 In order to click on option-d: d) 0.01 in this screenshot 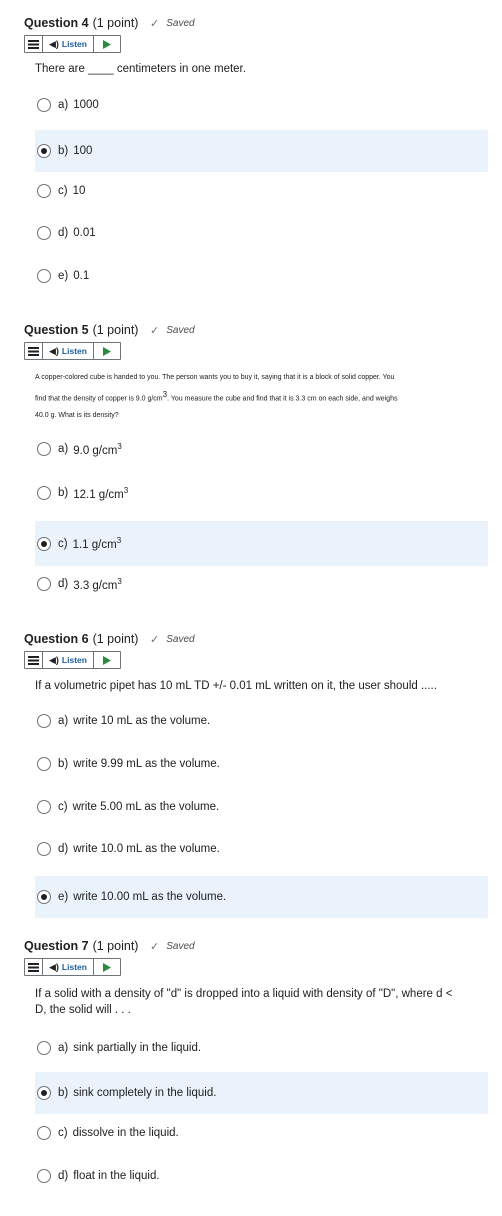, I will do `click(261, 233)`.